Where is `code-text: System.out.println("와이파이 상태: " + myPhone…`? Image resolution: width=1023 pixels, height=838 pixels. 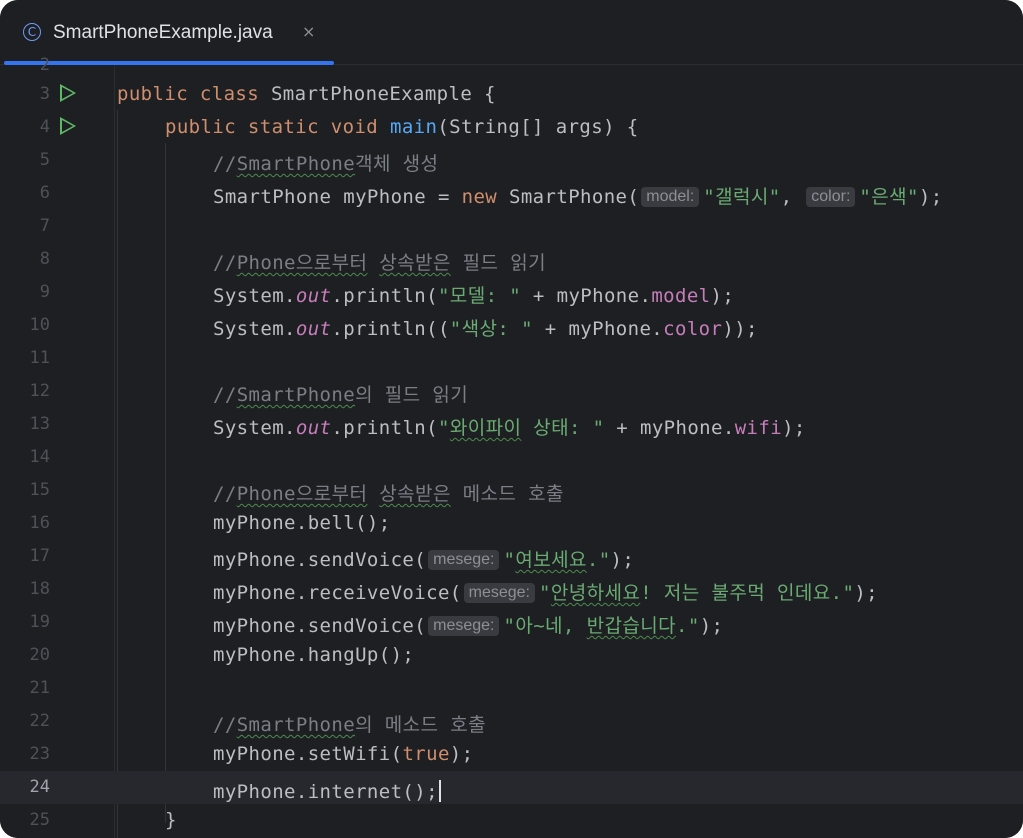 code-text: System.out.println("와이파이 상태: " + myPhone… is located at coordinates (509, 428).